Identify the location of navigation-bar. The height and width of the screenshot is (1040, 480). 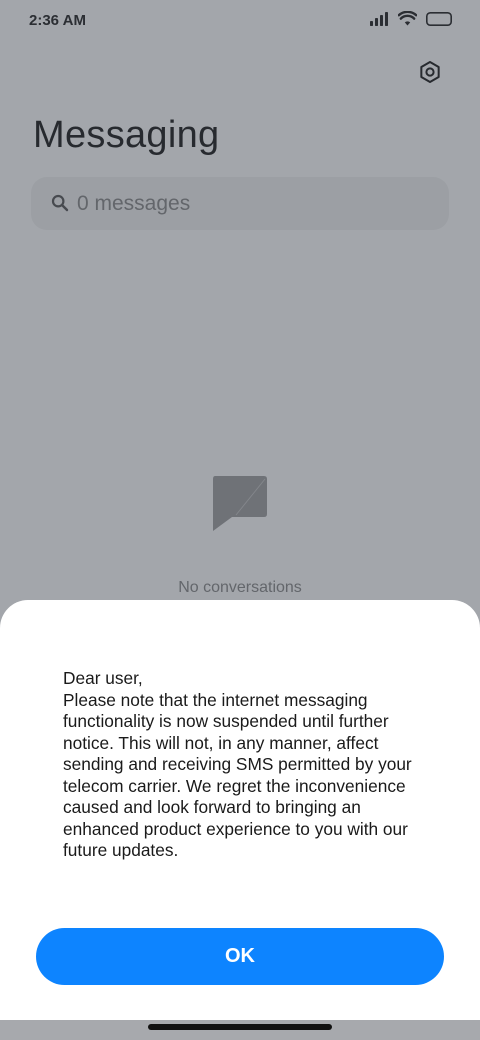
(240, 1030).